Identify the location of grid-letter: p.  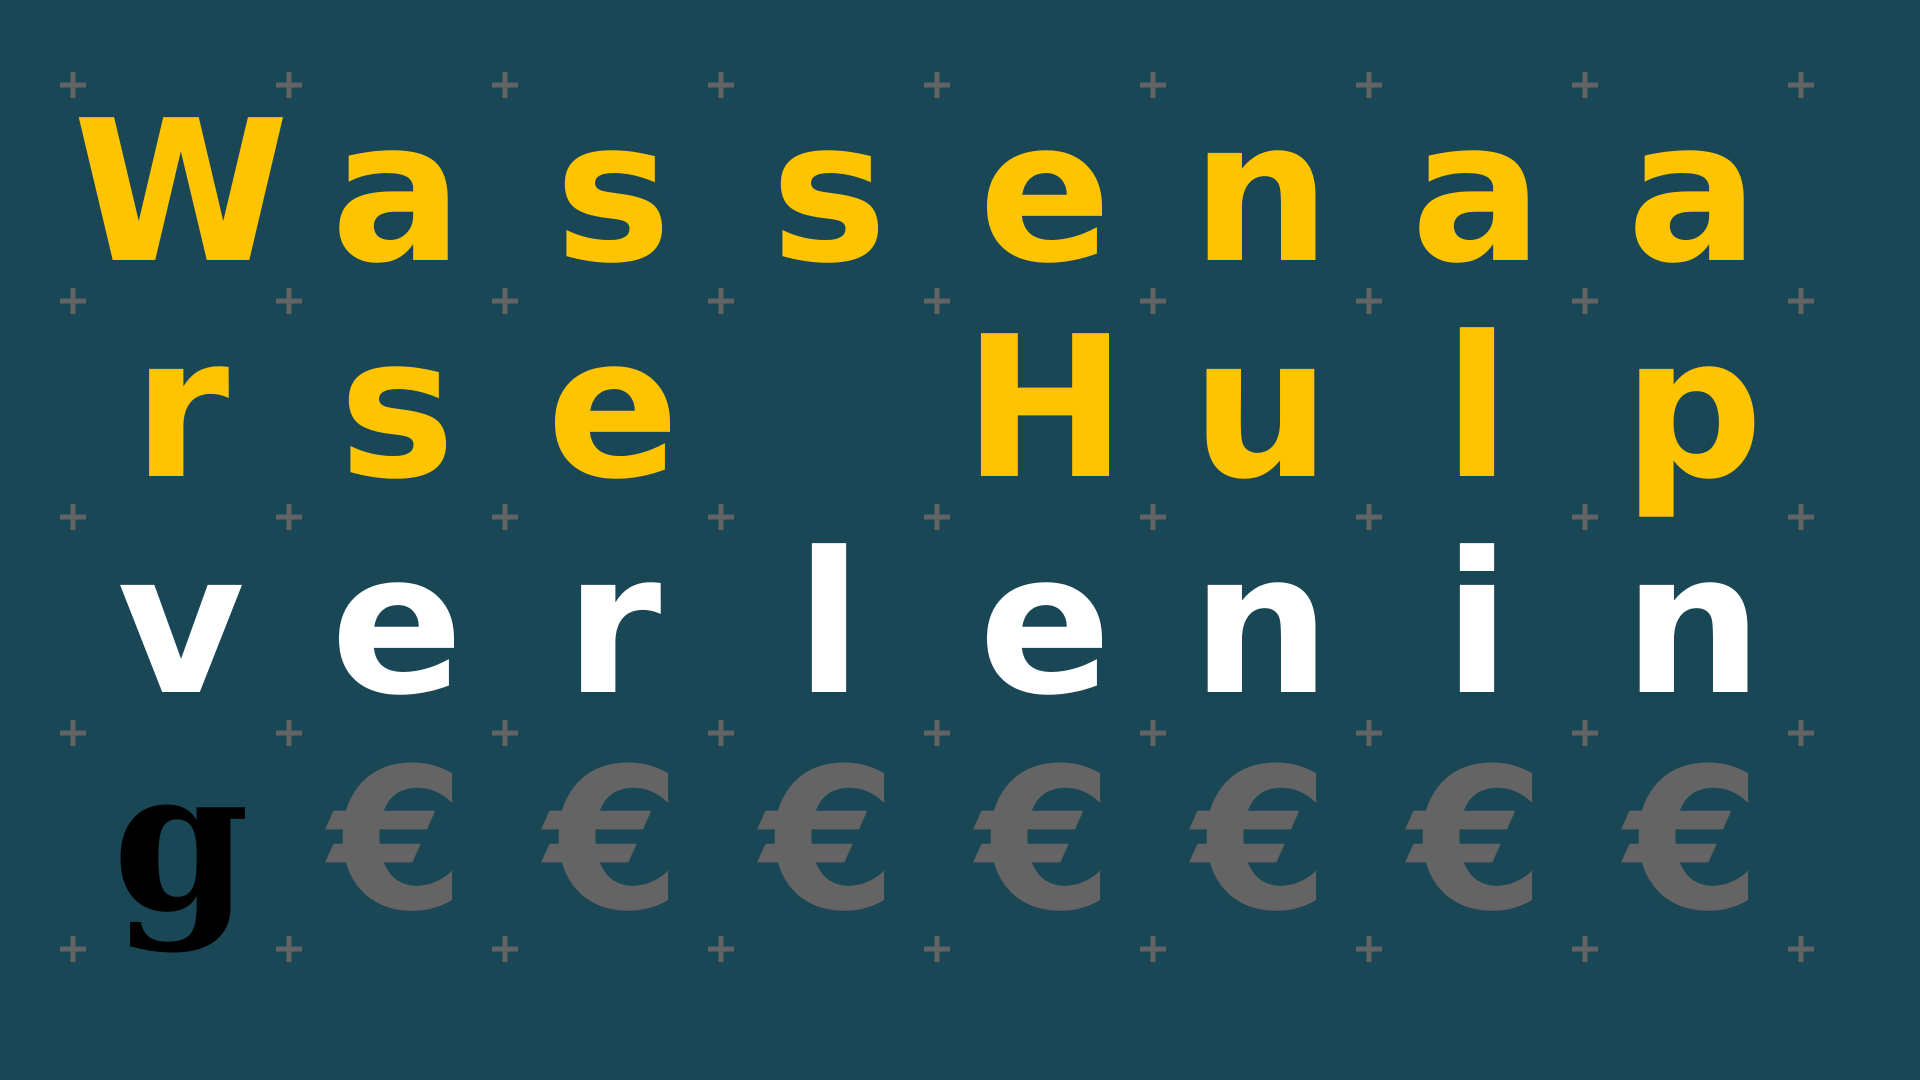
(1693, 409).